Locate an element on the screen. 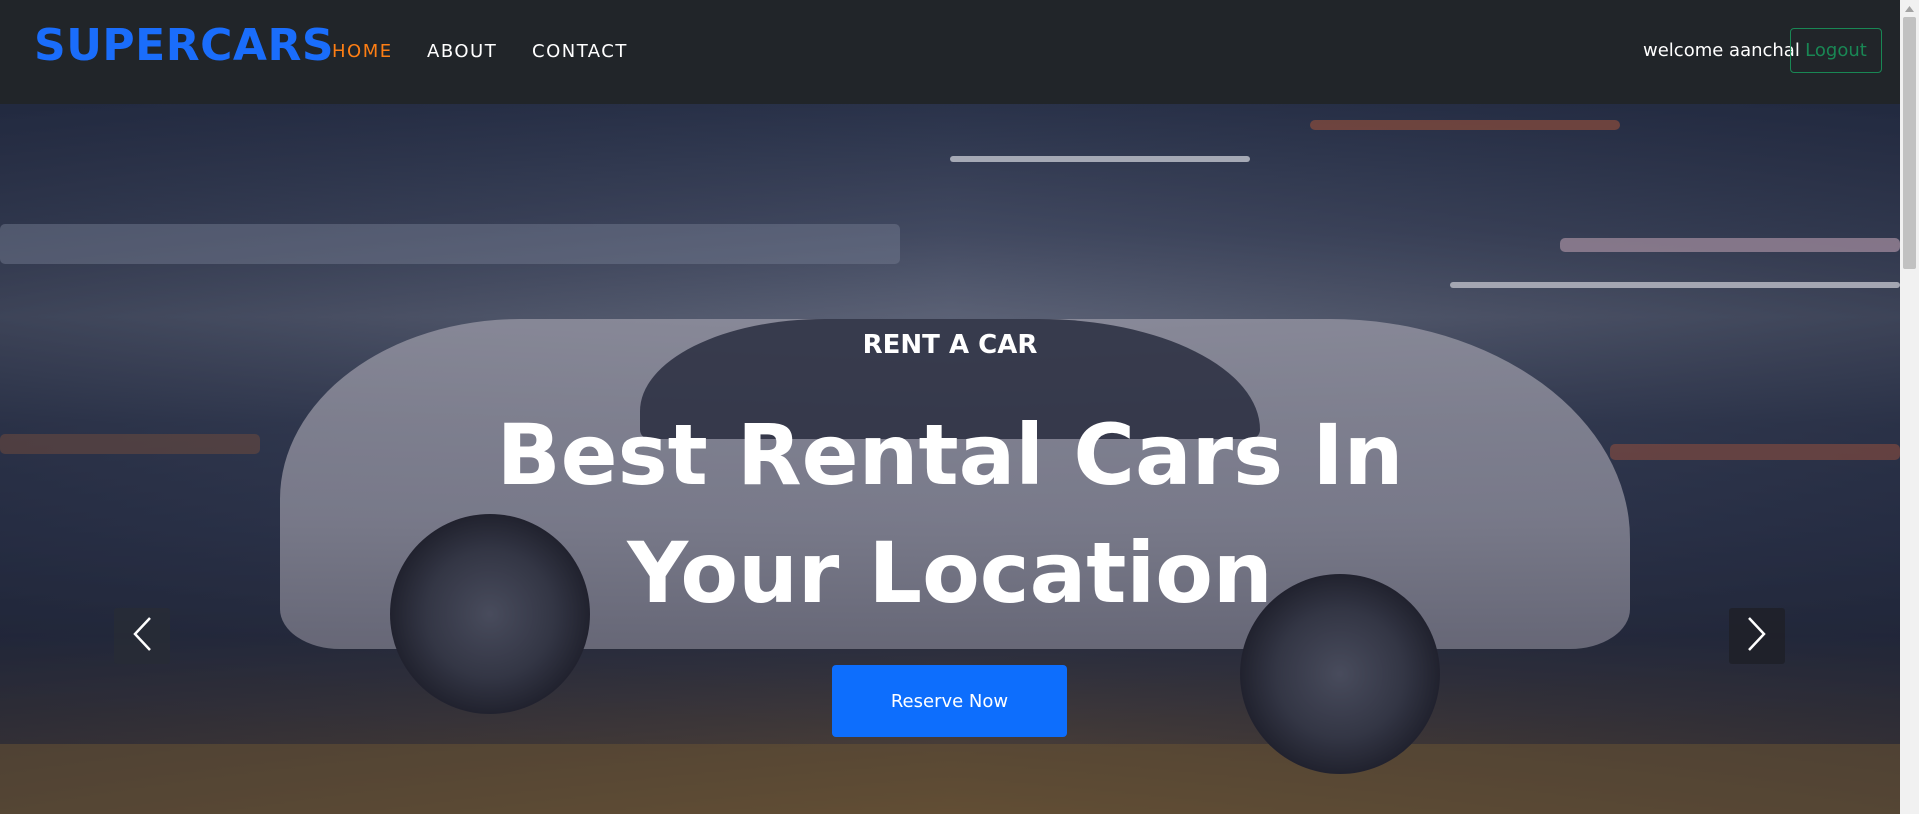 Image resolution: width=1919 pixels, height=814 pixels. hero-headline: Best Rental Cars In Your Location is located at coordinates (950, 514).